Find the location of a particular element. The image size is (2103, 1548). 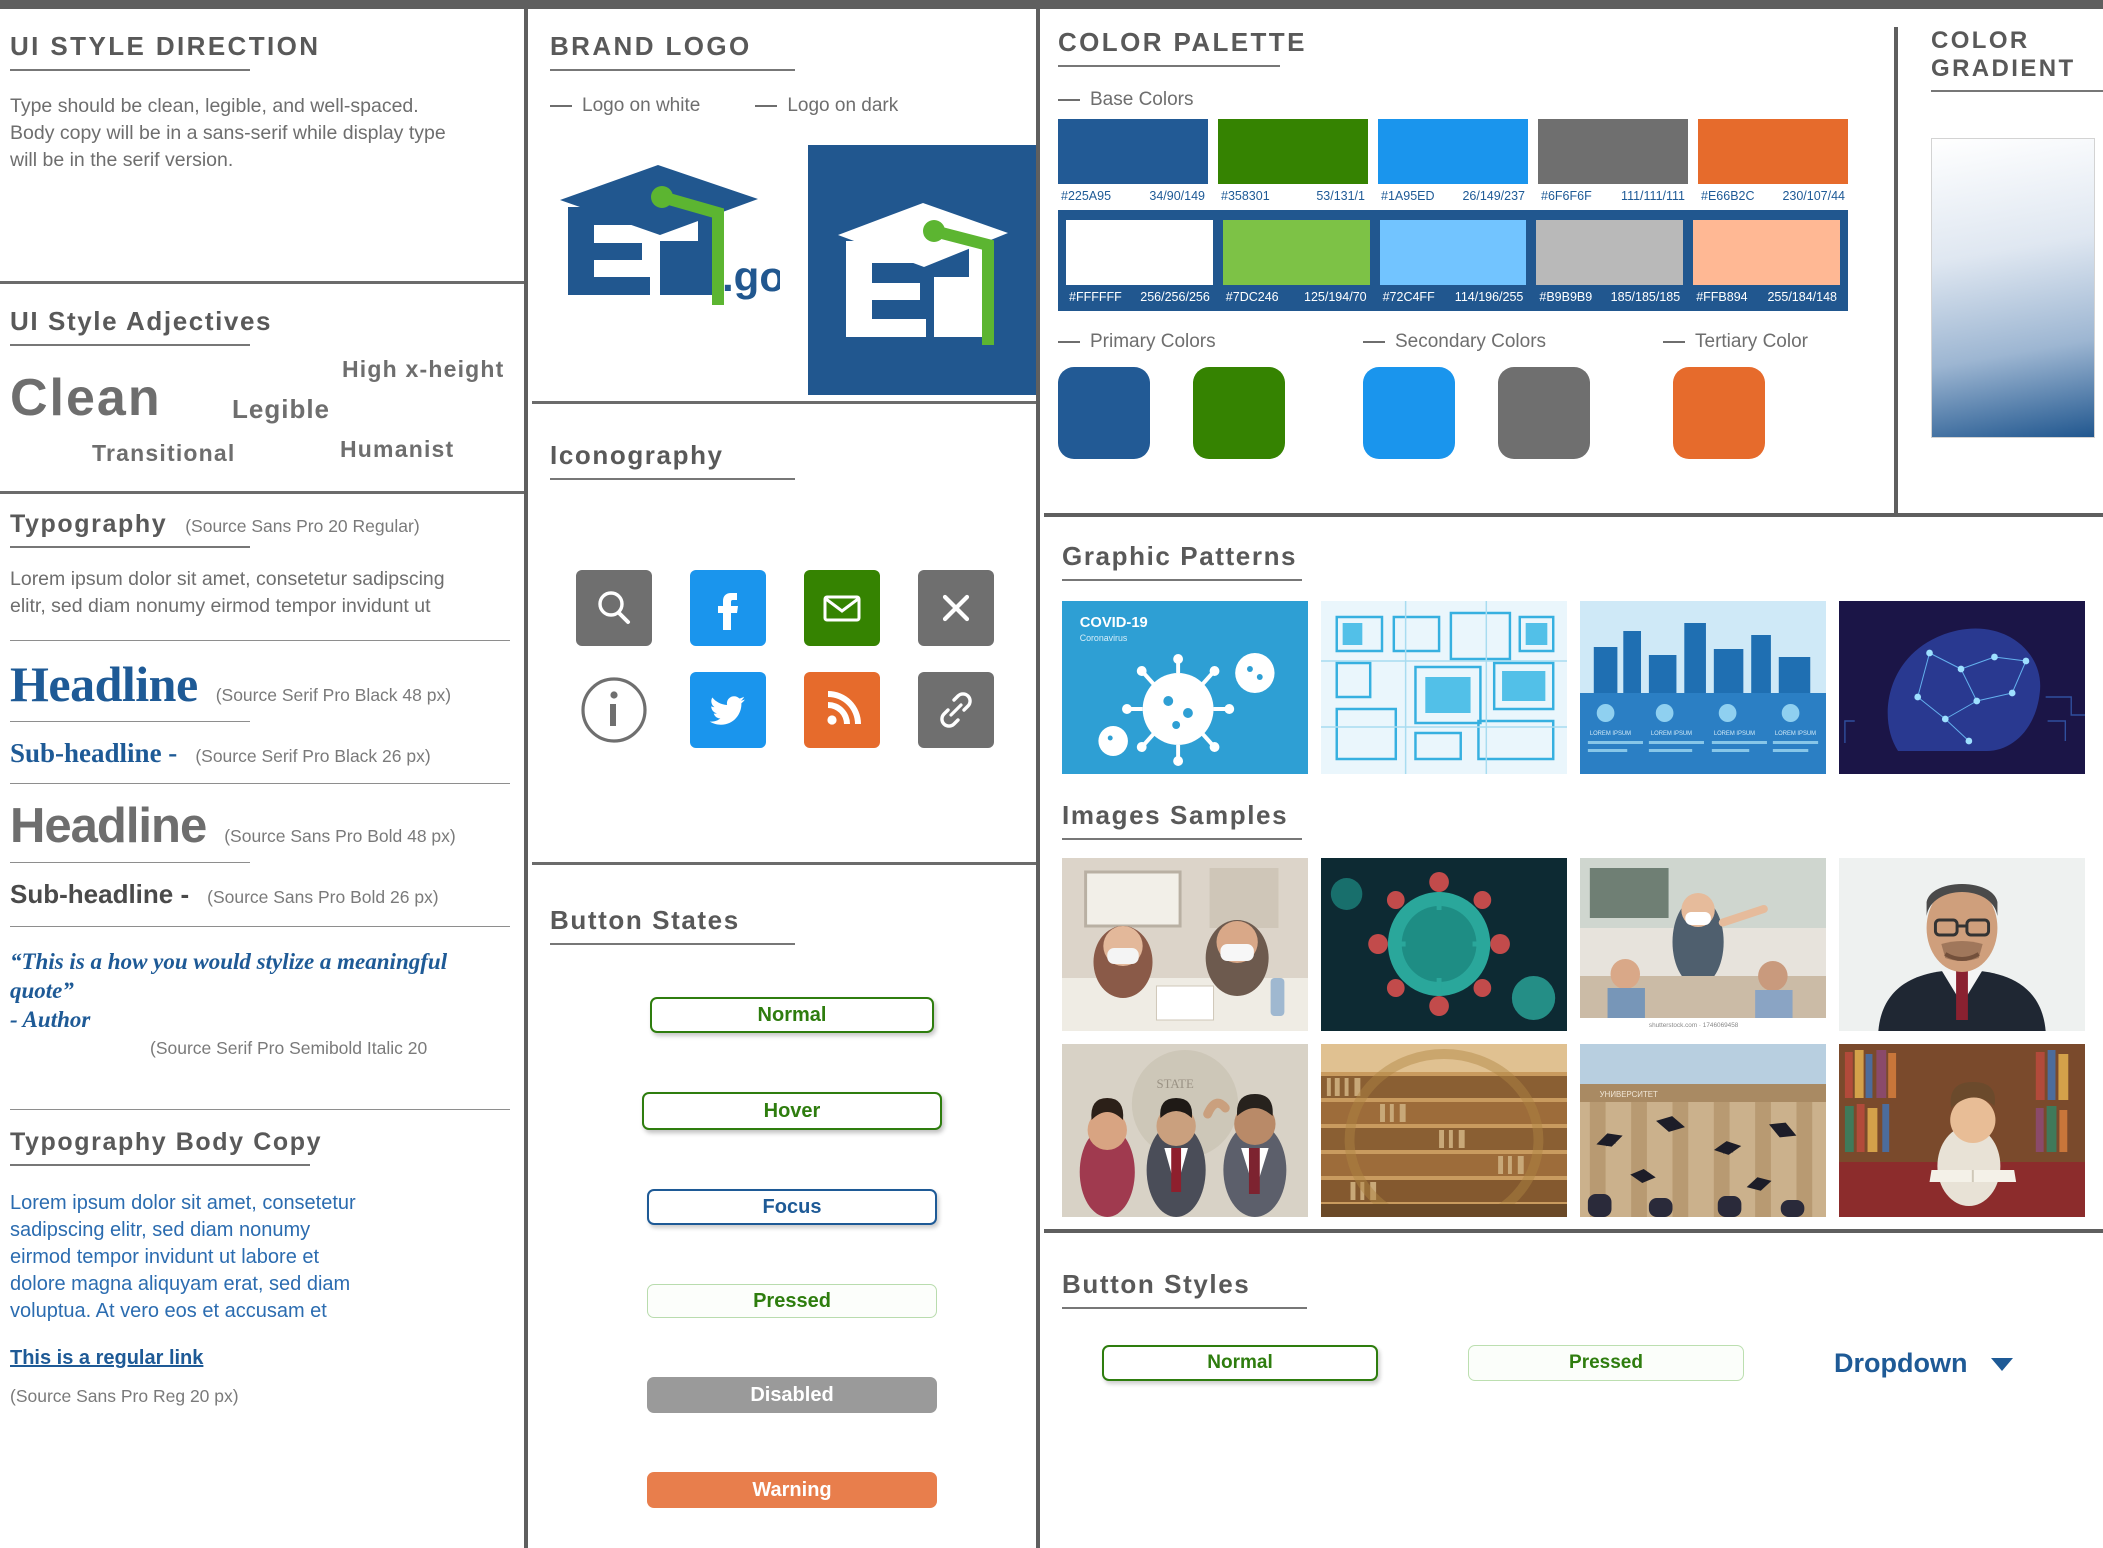

email-icon is located at coordinates (842, 608).